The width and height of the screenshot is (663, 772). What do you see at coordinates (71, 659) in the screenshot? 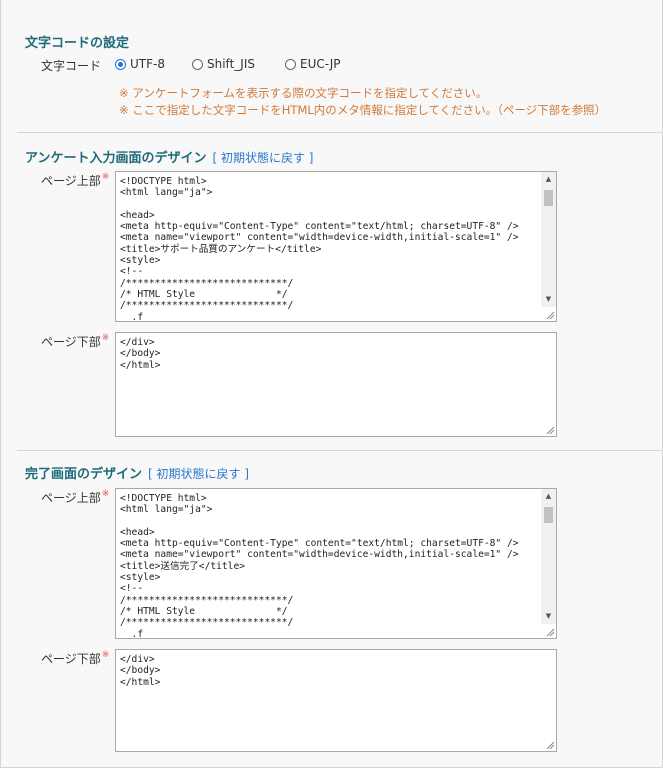
I see `complete-bottom-label-text: ページ下部` at bounding box center [71, 659].